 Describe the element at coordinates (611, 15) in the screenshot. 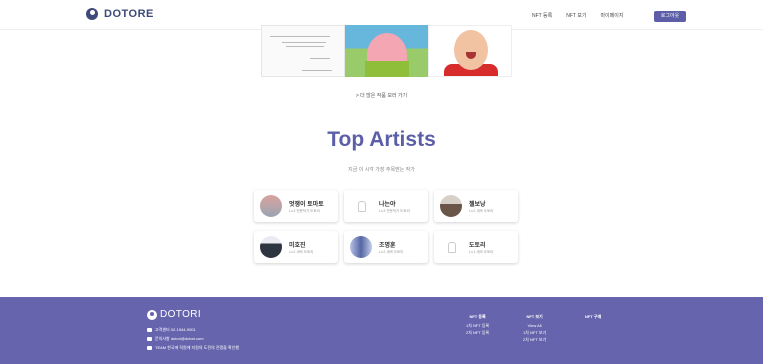

I see `nav-mypage: 마이페이지` at that location.